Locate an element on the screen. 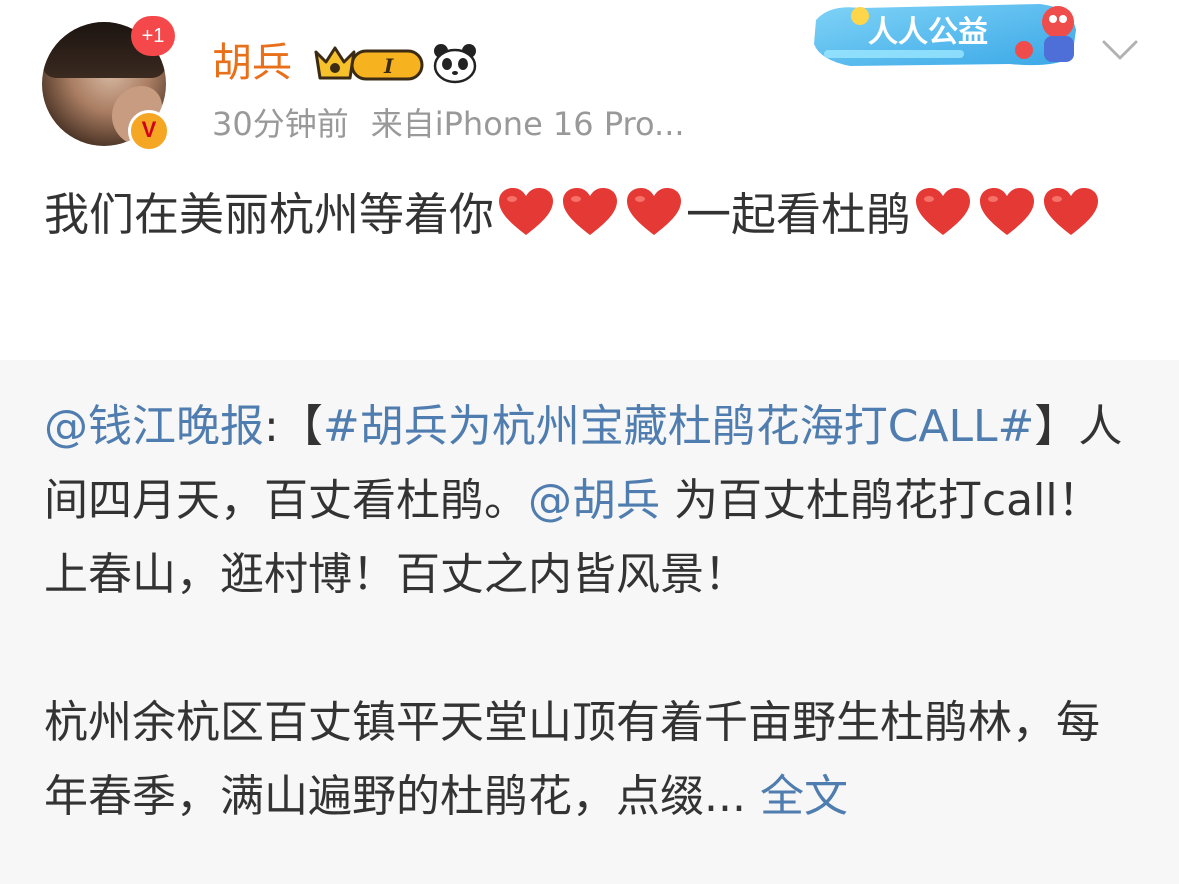  promo-label: 人人公益 is located at coordinates (928, 32).